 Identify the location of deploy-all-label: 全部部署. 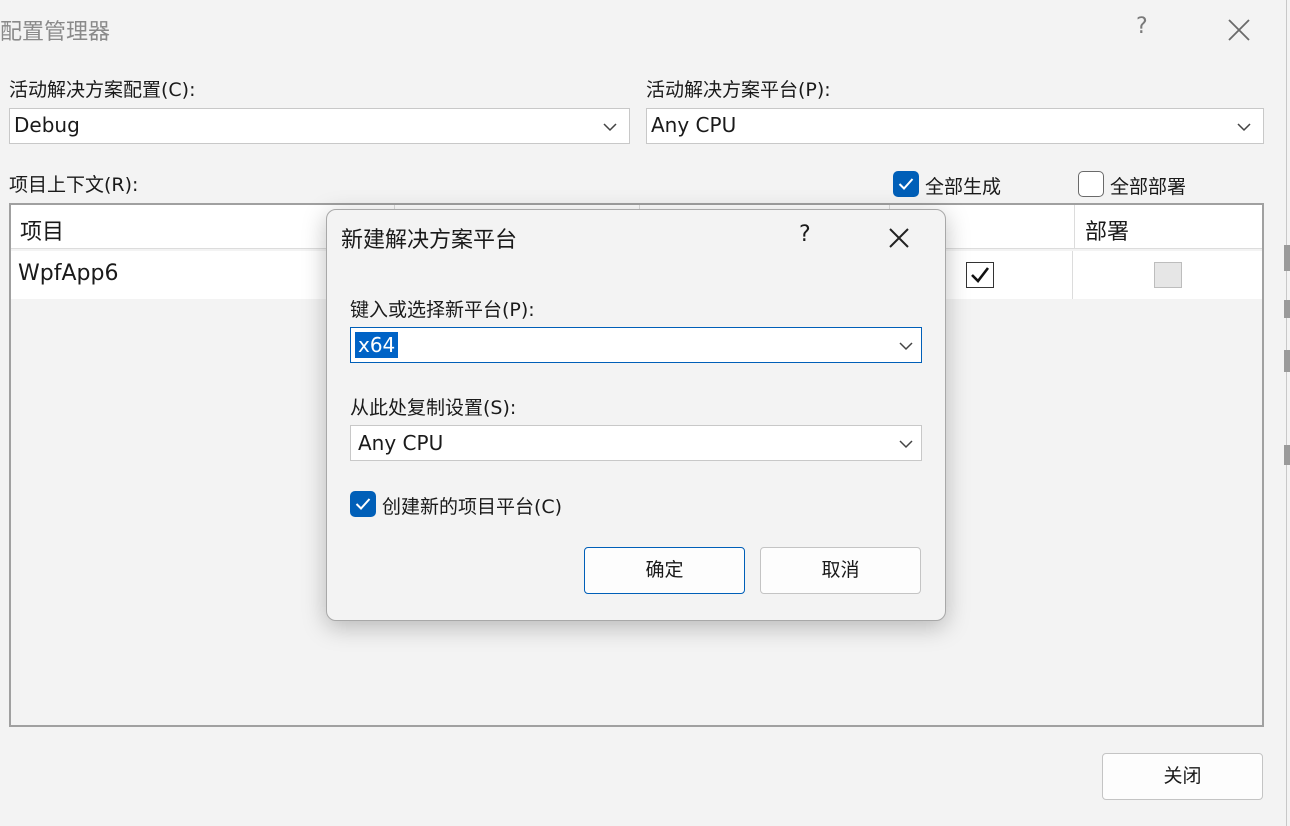
(1148, 187).